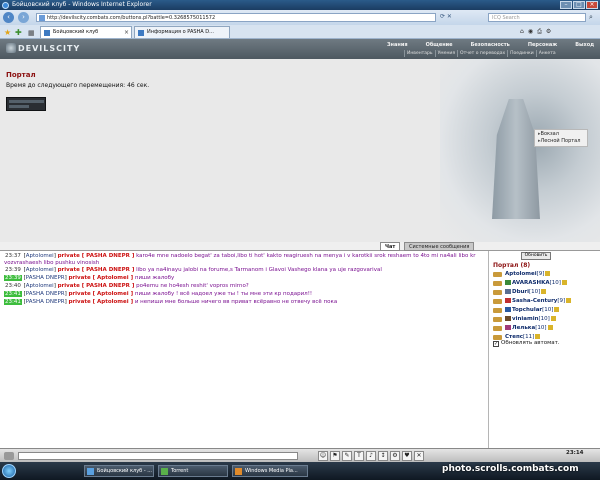 This screenshot has width=600, height=480. What do you see at coordinates (347, 456) in the screenshot?
I see `clear-icon: ✎` at bounding box center [347, 456].